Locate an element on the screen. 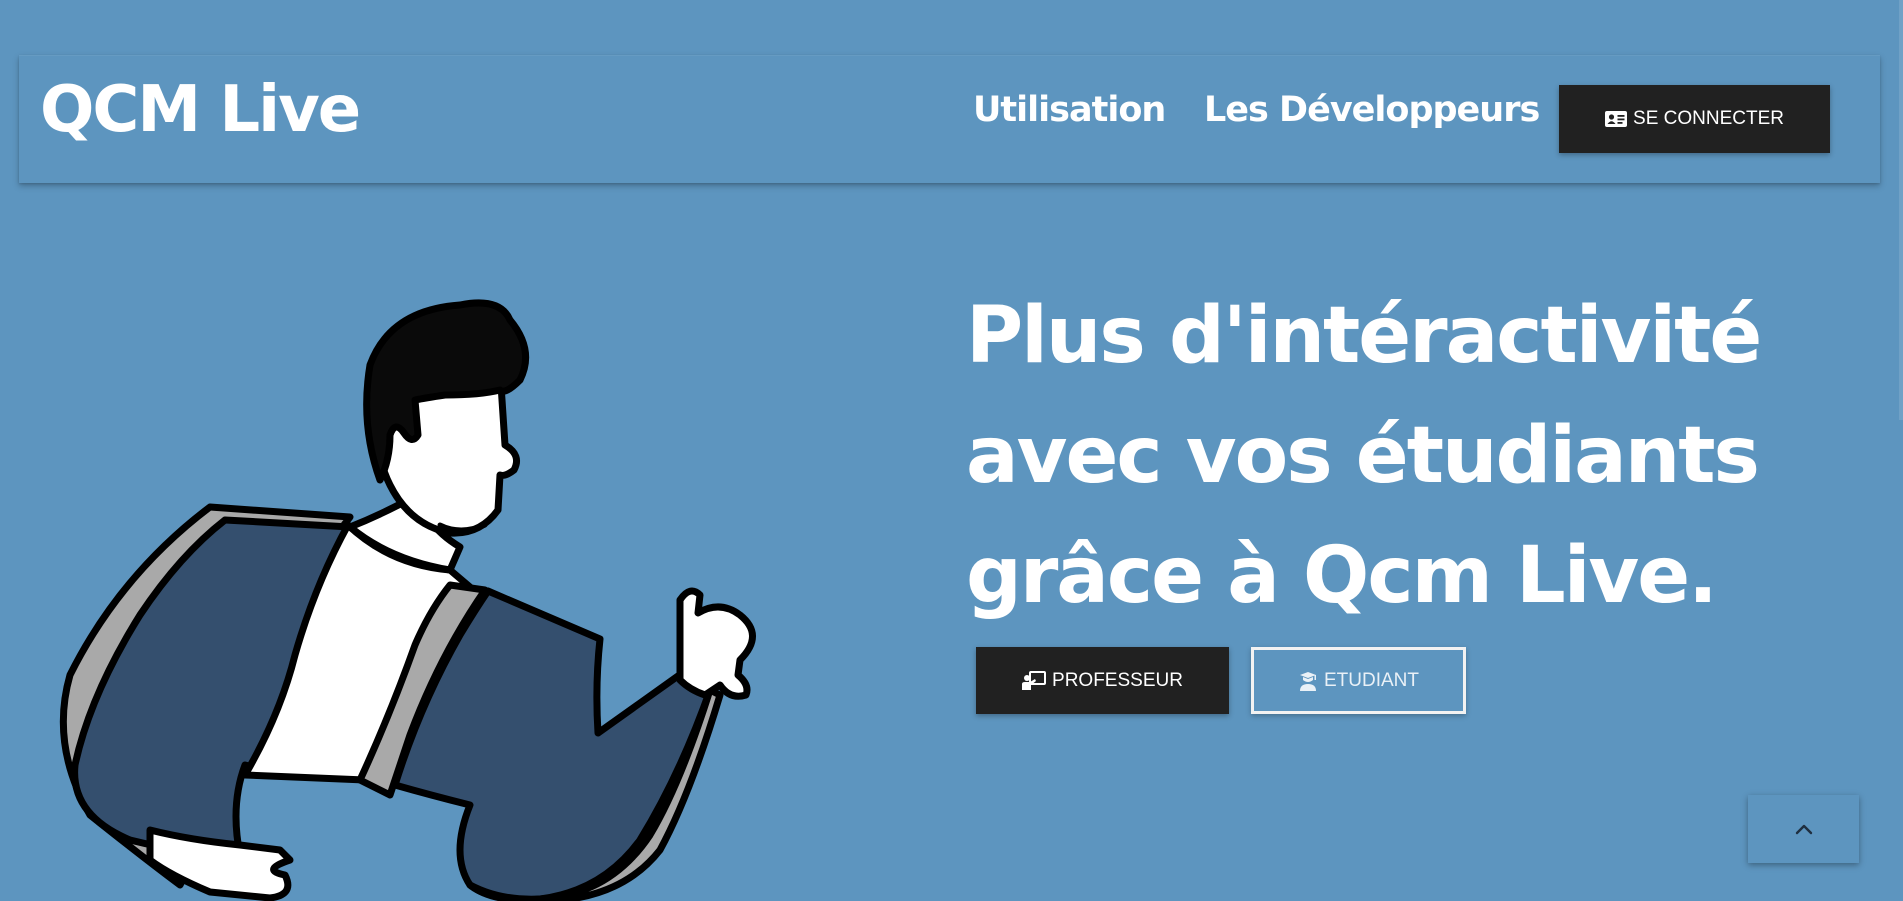 The image size is (1903, 901). student-button: ETUDIANT is located at coordinates (1358, 680).